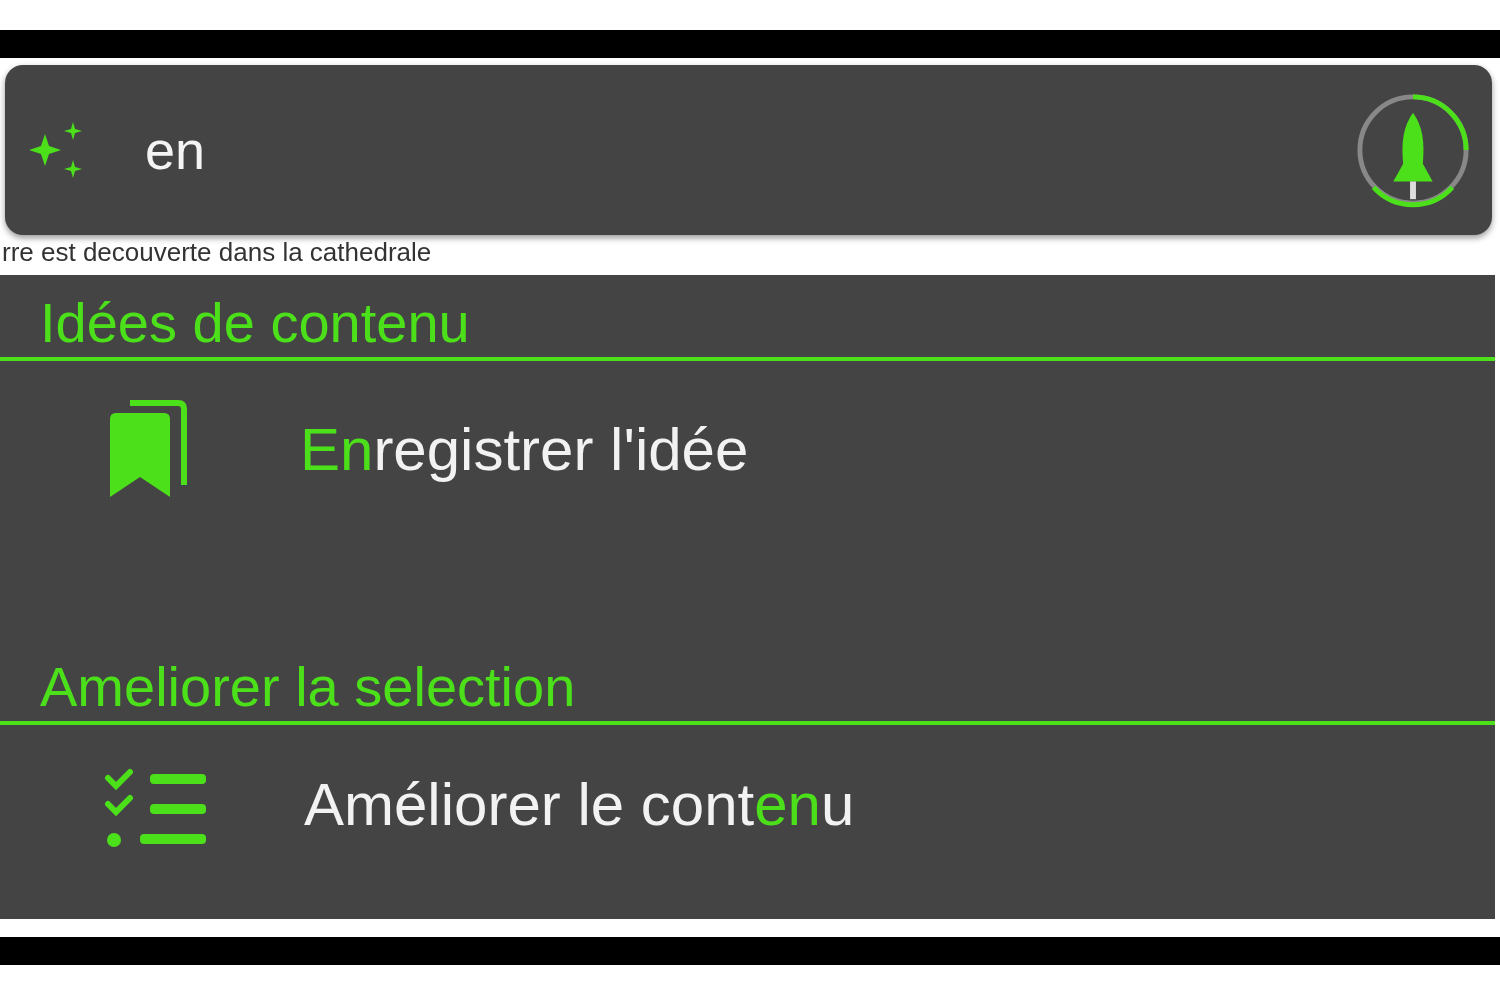 This screenshot has height=1000, width=1500. What do you see at coordinates (255, 323) in the screenshot?
I see `section-heading: Idées de contenu` at bounding box center [255, 323].